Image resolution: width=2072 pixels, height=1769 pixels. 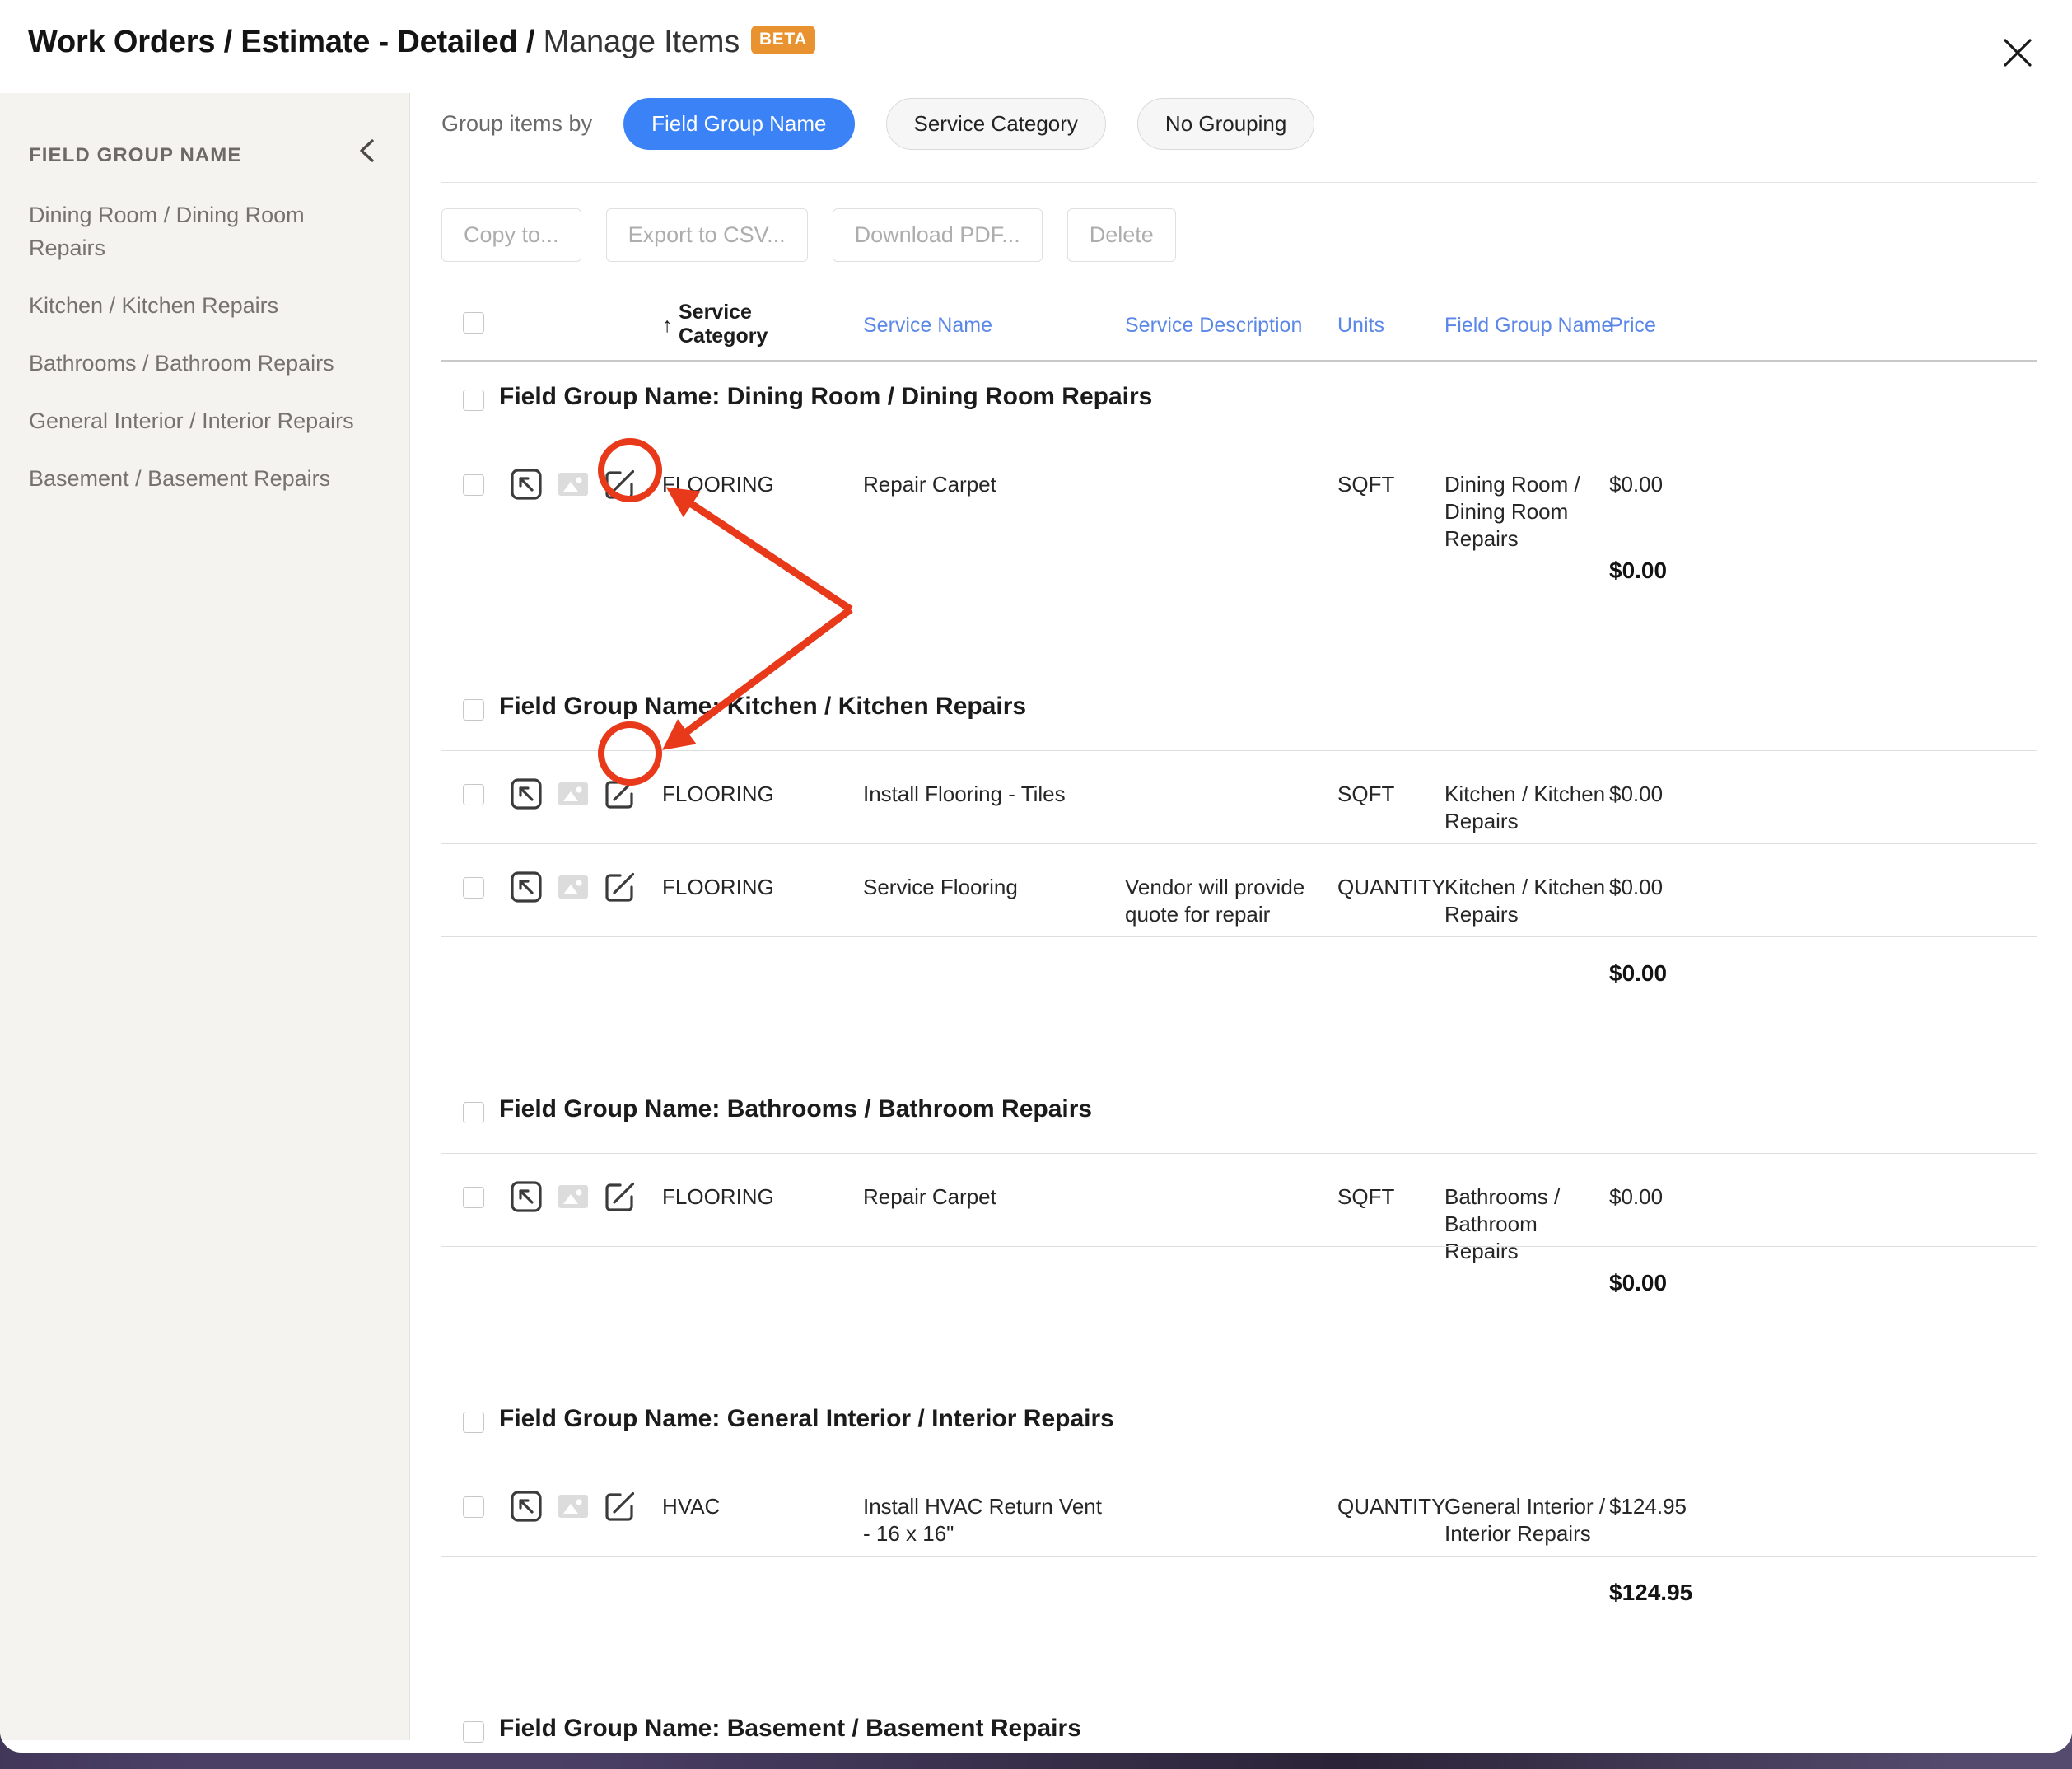 I want to click on sidebar-title: FIELD GROUP NAME, so click(x=135, y=155).